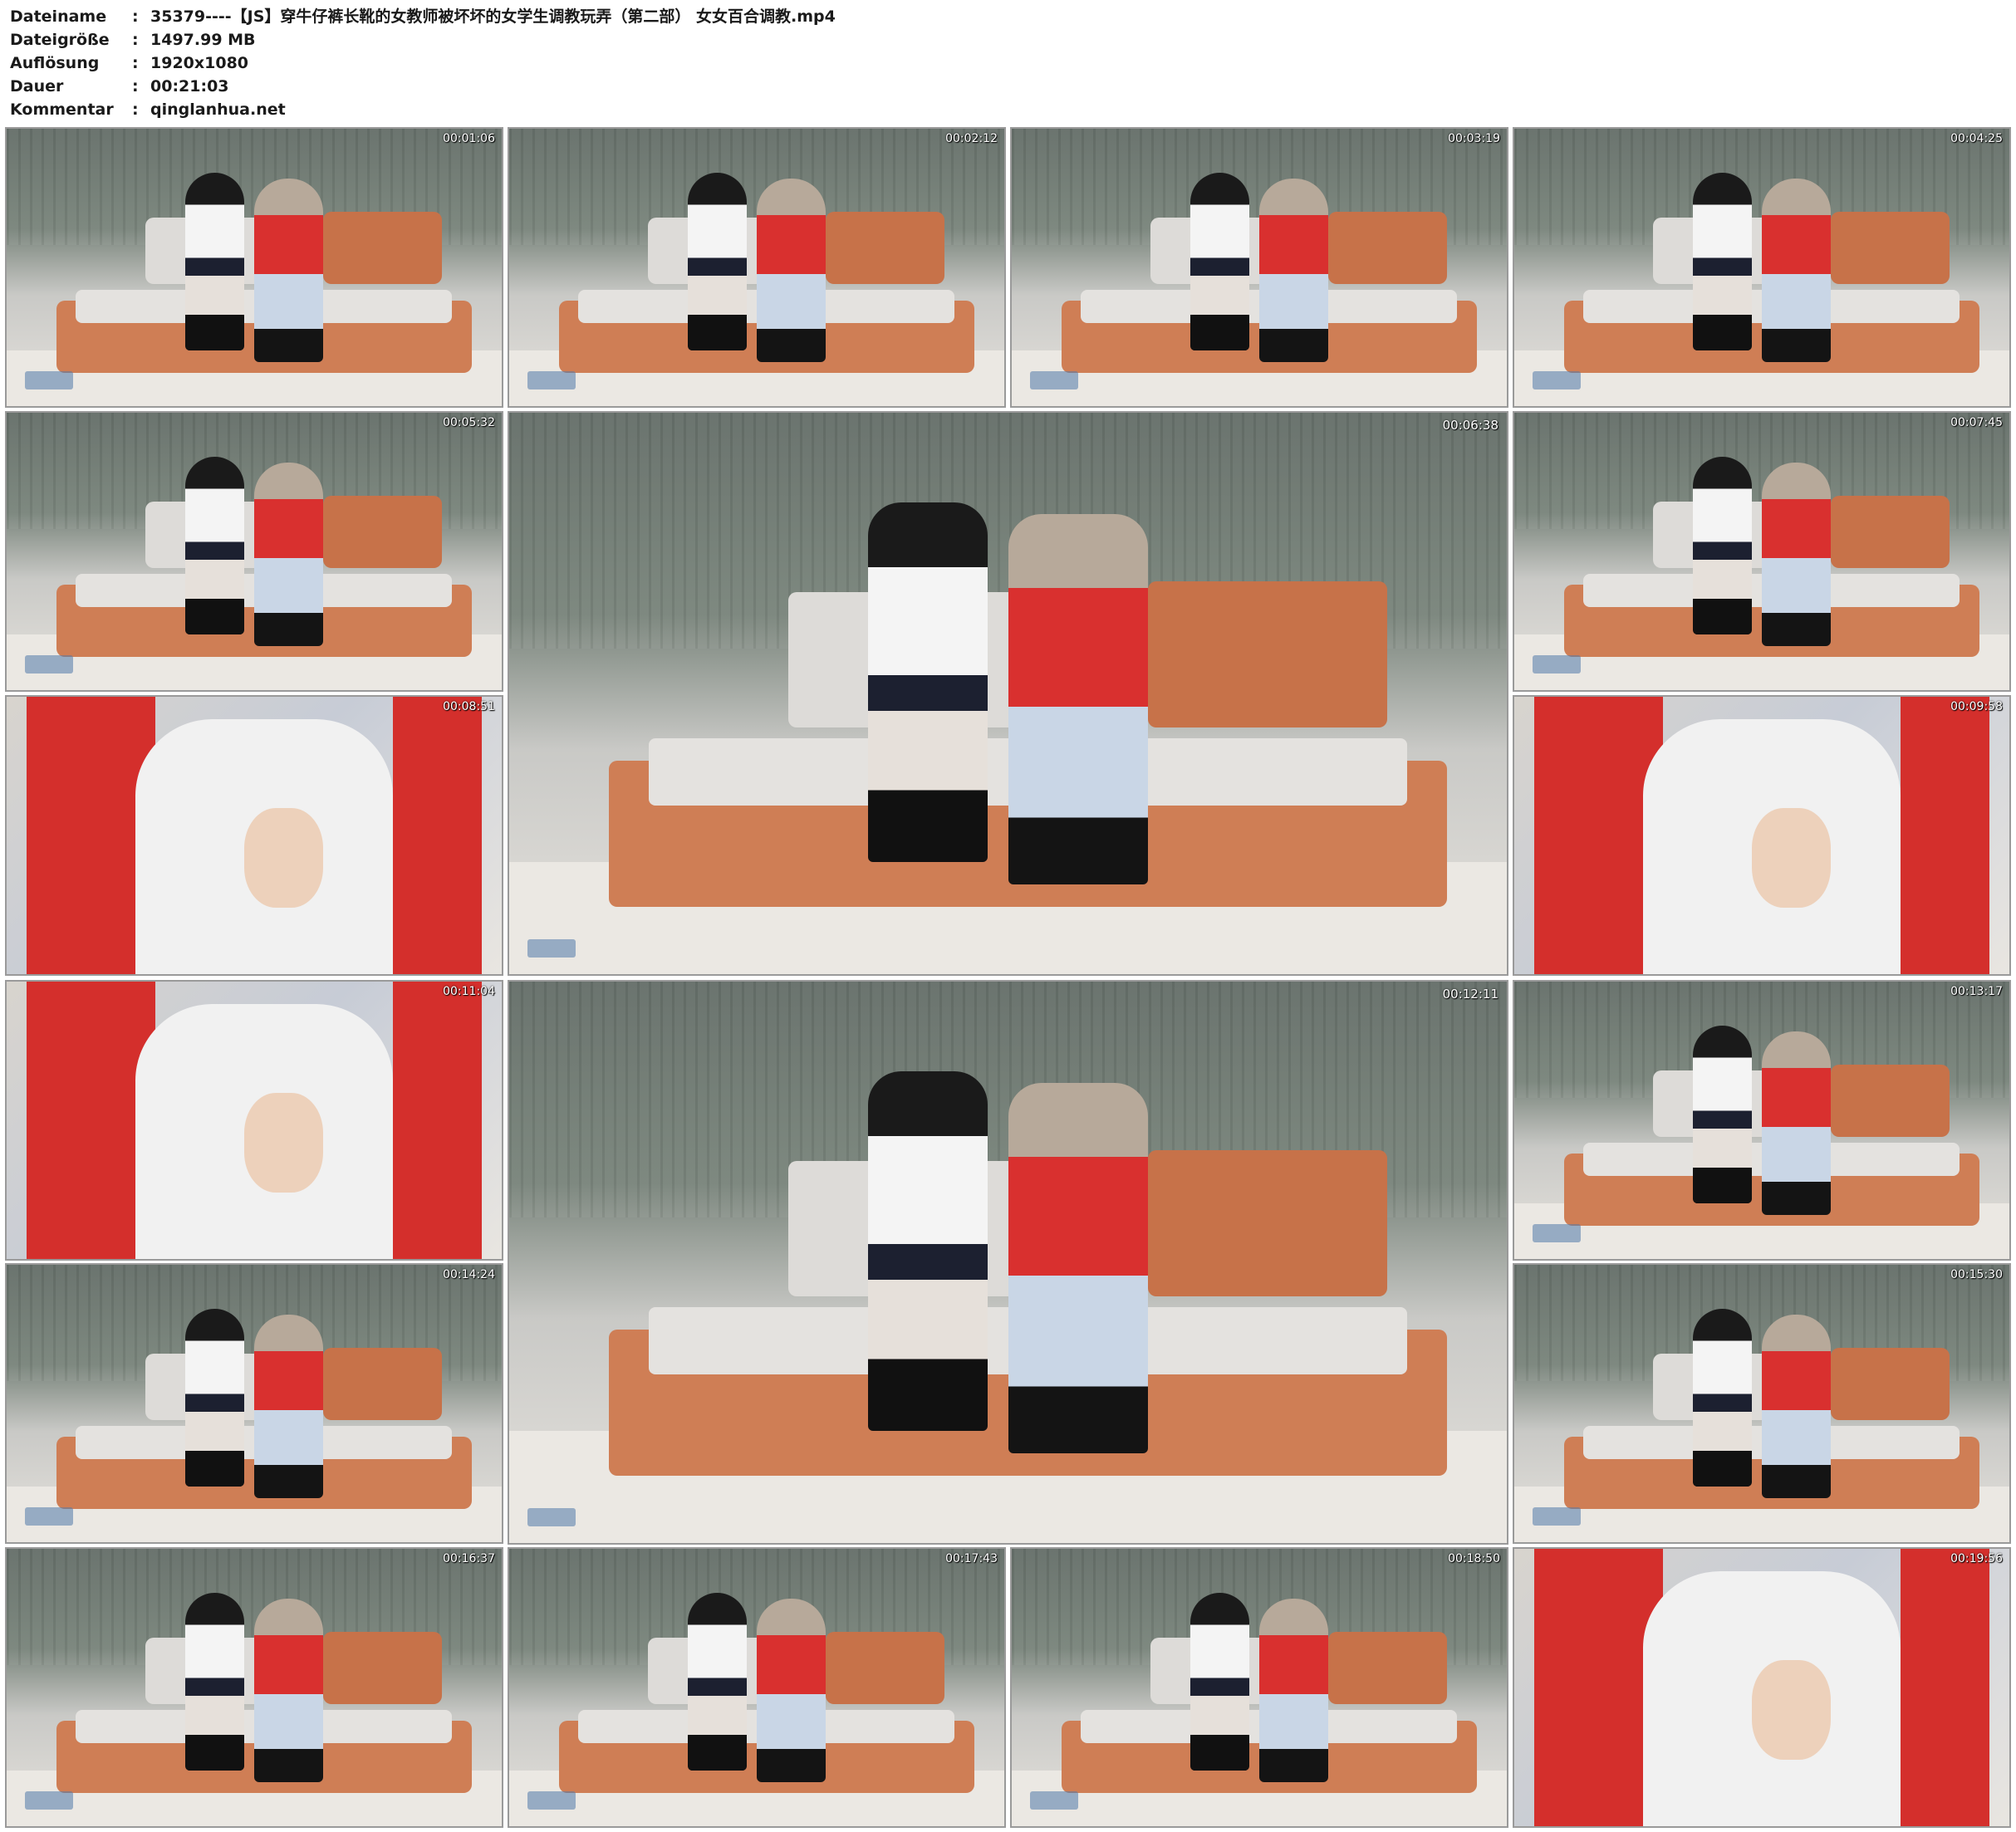 The width and height of the screenshot is (2016, 1832). Describe the element at coordinates (1976, 1558) in the screenshot. I see `timestamp: 00:19:56` at that location.